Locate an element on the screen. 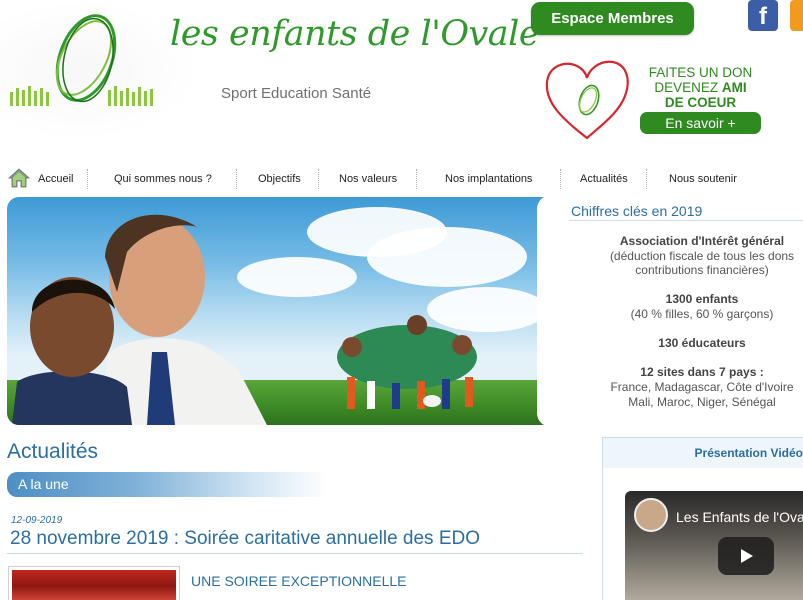  play-icon is located at coordinates (747, 556).